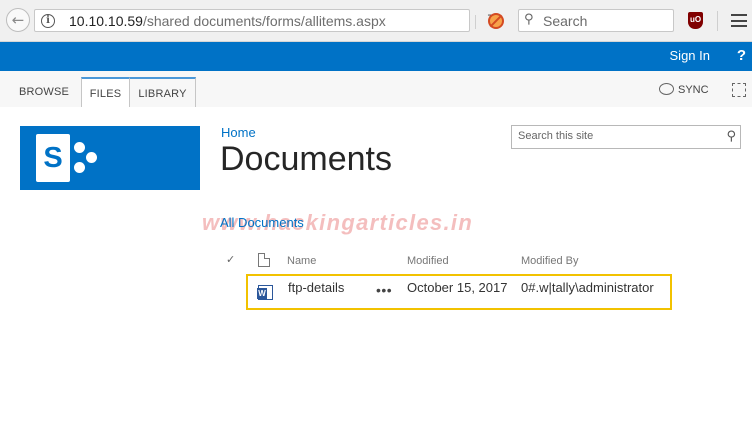 This screenshot has width=752, height=438. Describe the element at coordinates (306, 159) in the screenshot. I see `page-title: Documents` at that location.